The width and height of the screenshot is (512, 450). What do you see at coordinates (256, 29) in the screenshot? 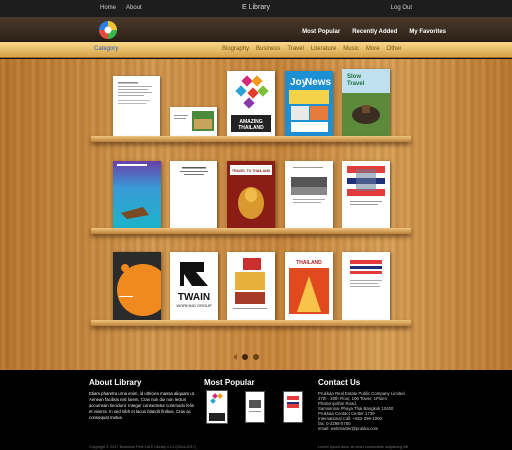
I see `header-band: Most Popular Recently Added My Favorites` at bounding box center [256, 29].